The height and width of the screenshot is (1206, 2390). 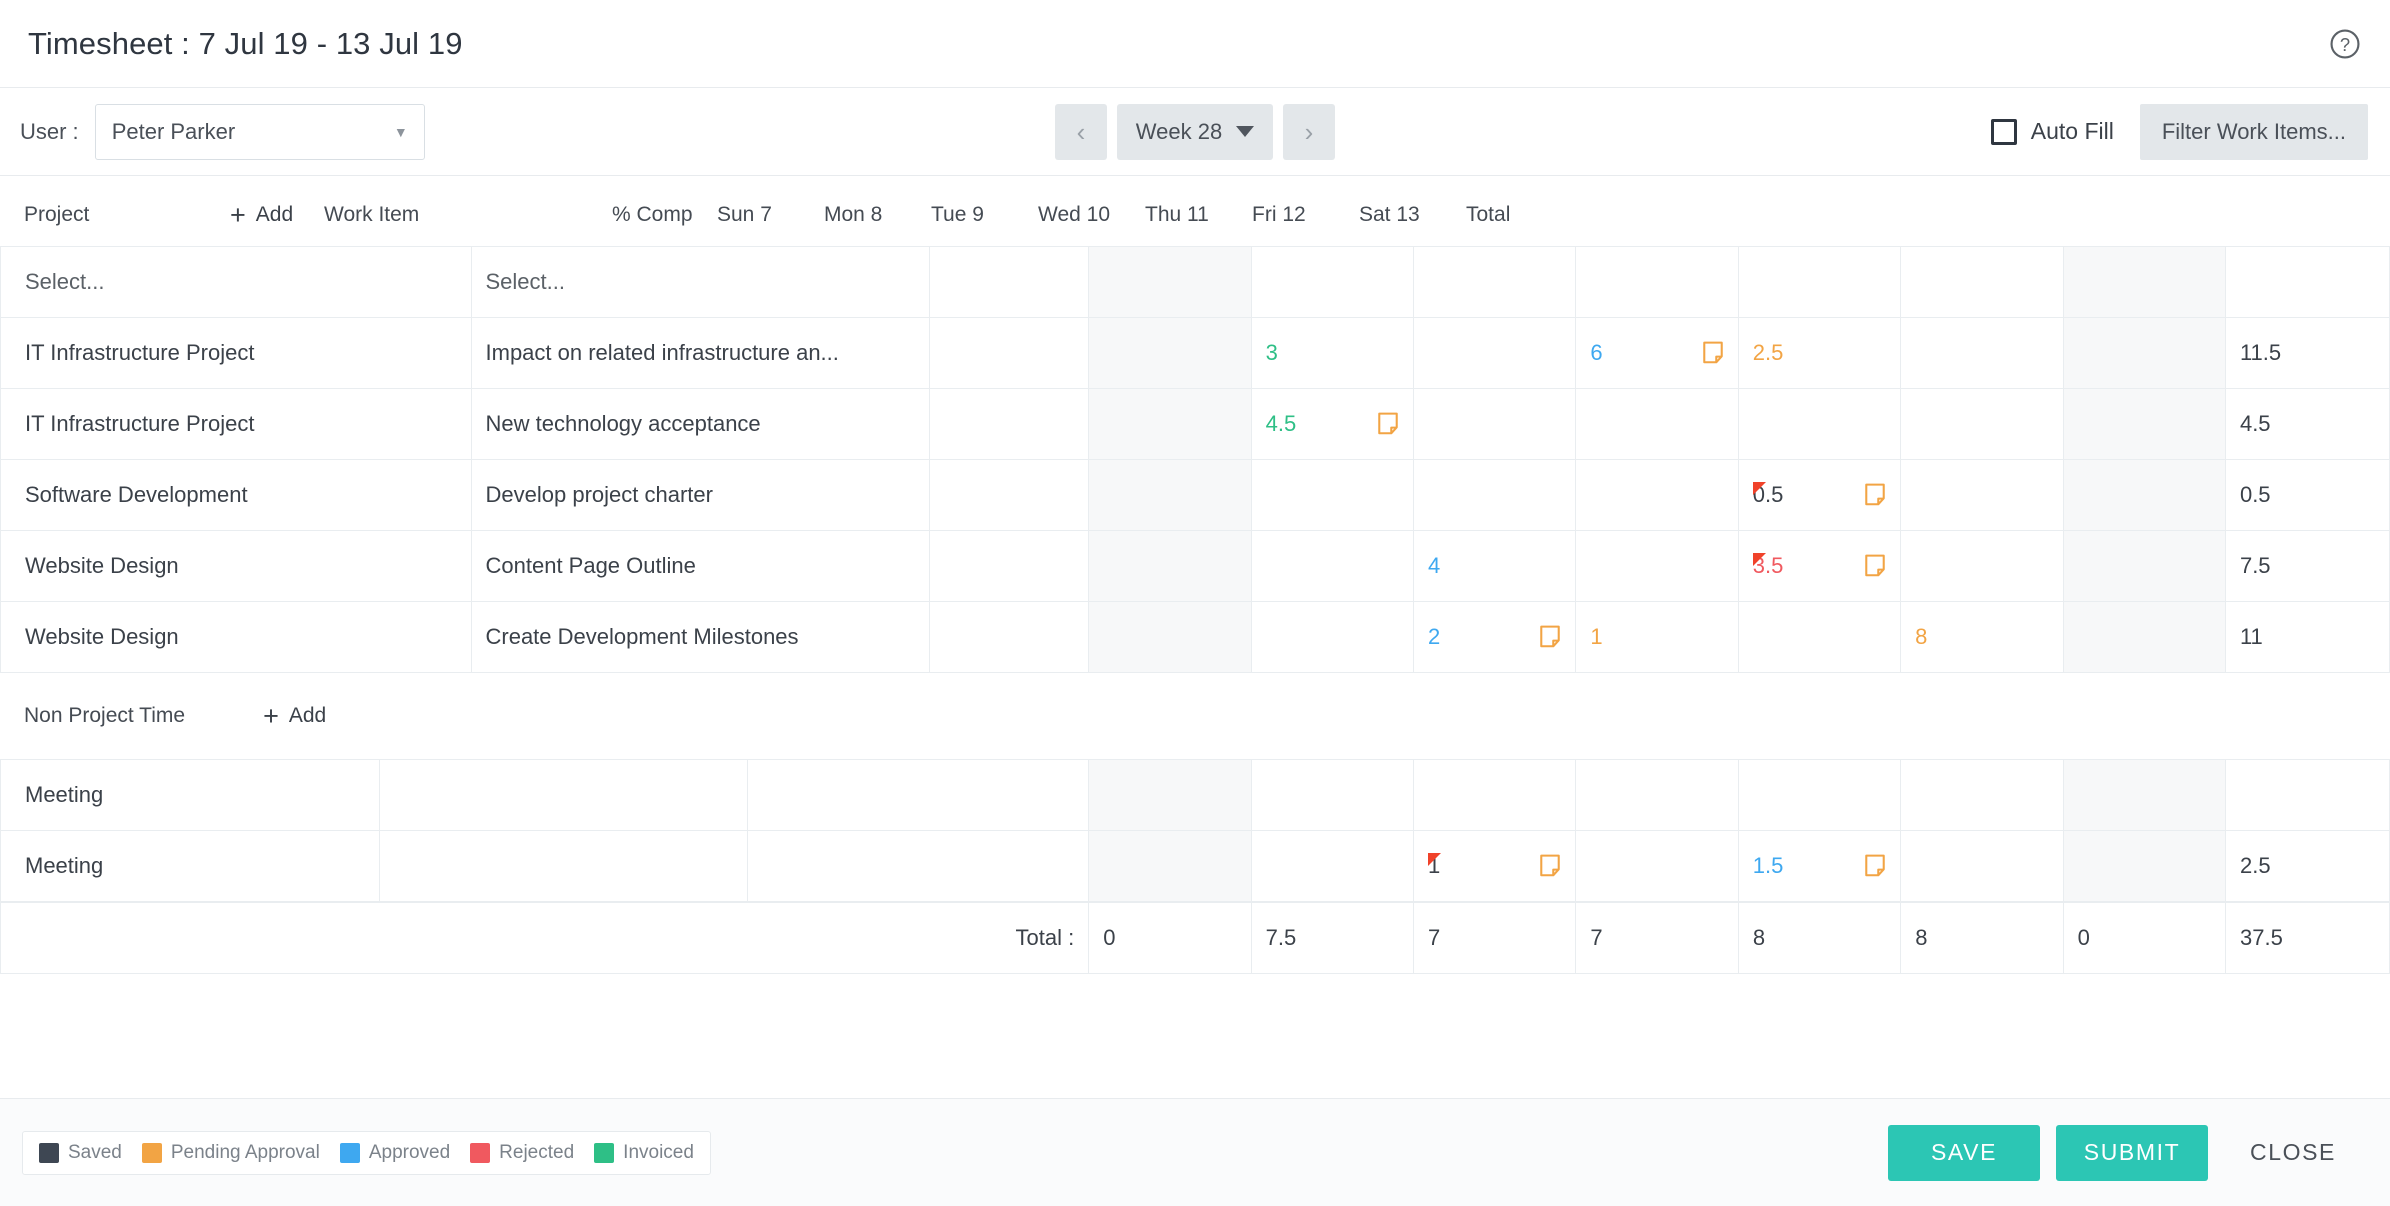 I want to click on plus-icon: +, so click(x=271, y=715).